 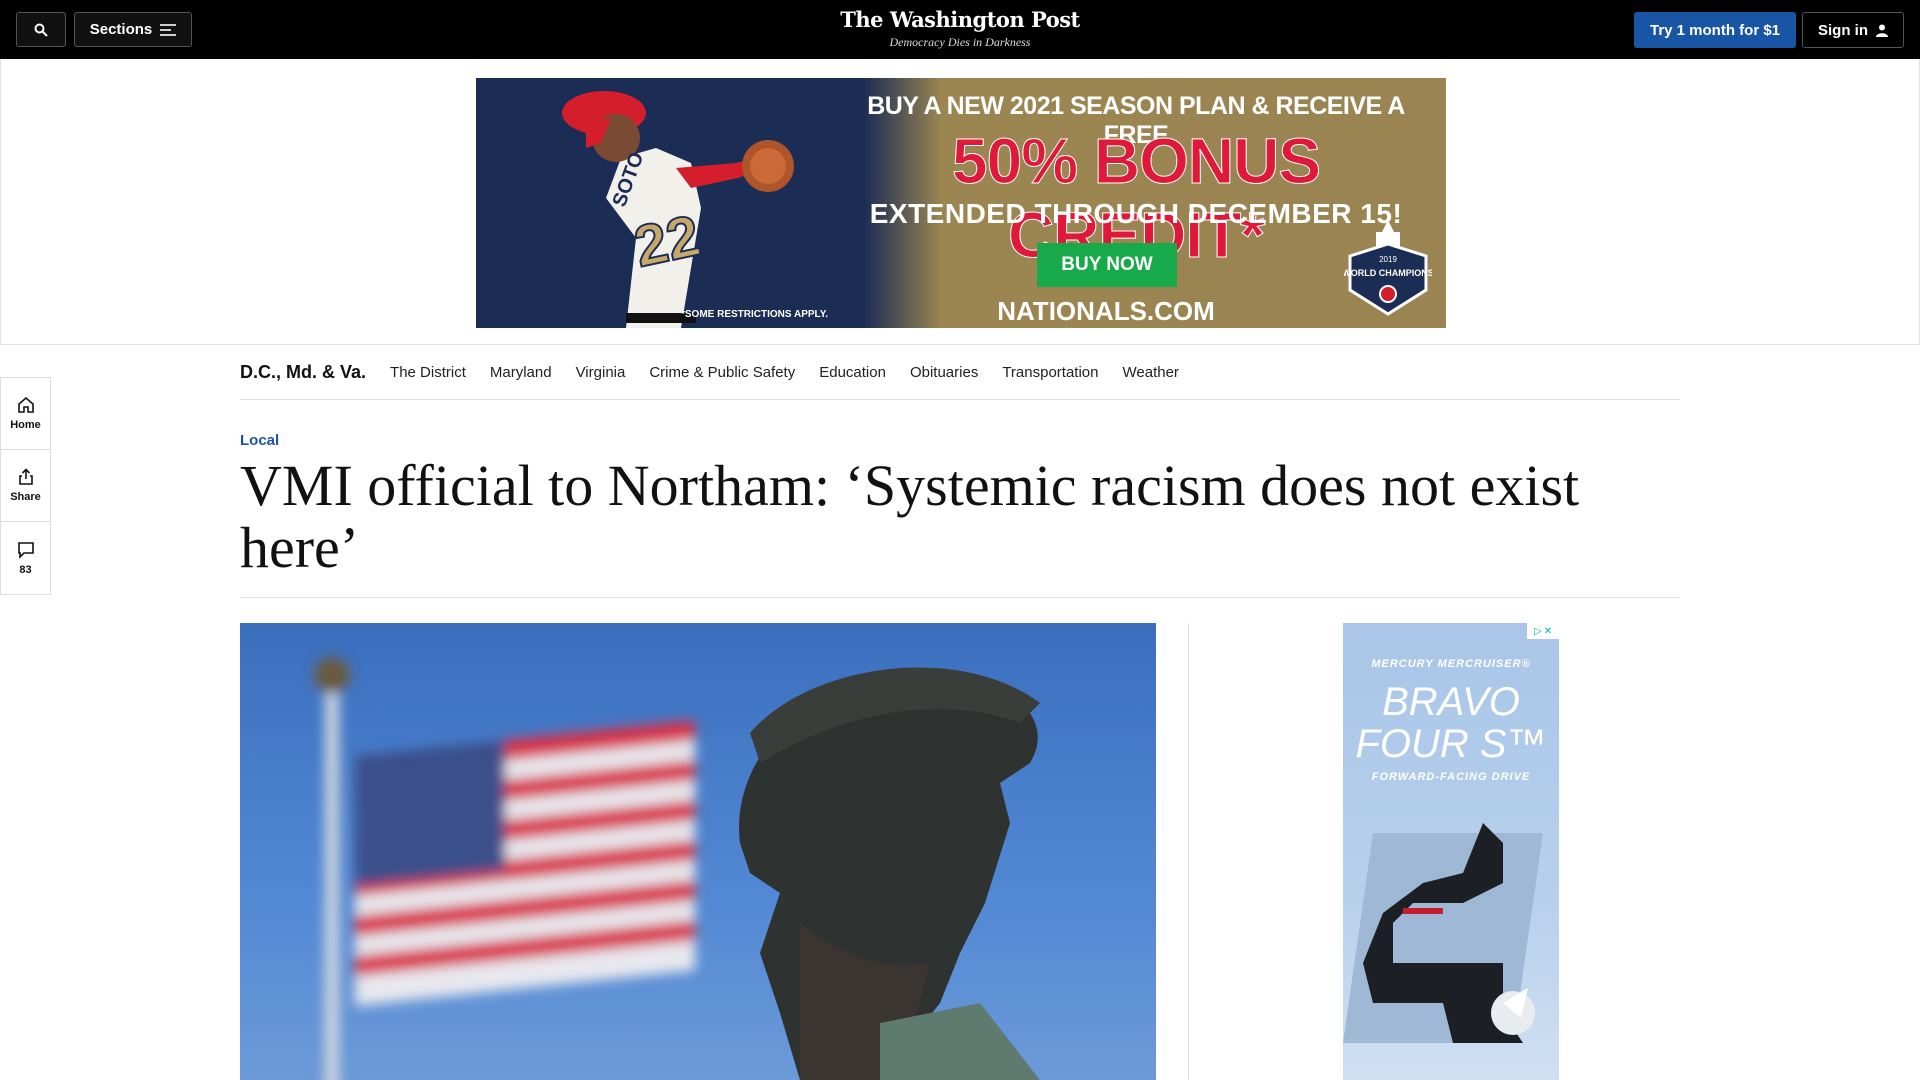 I want to click on menu-icon, so click(x=168, y=29).